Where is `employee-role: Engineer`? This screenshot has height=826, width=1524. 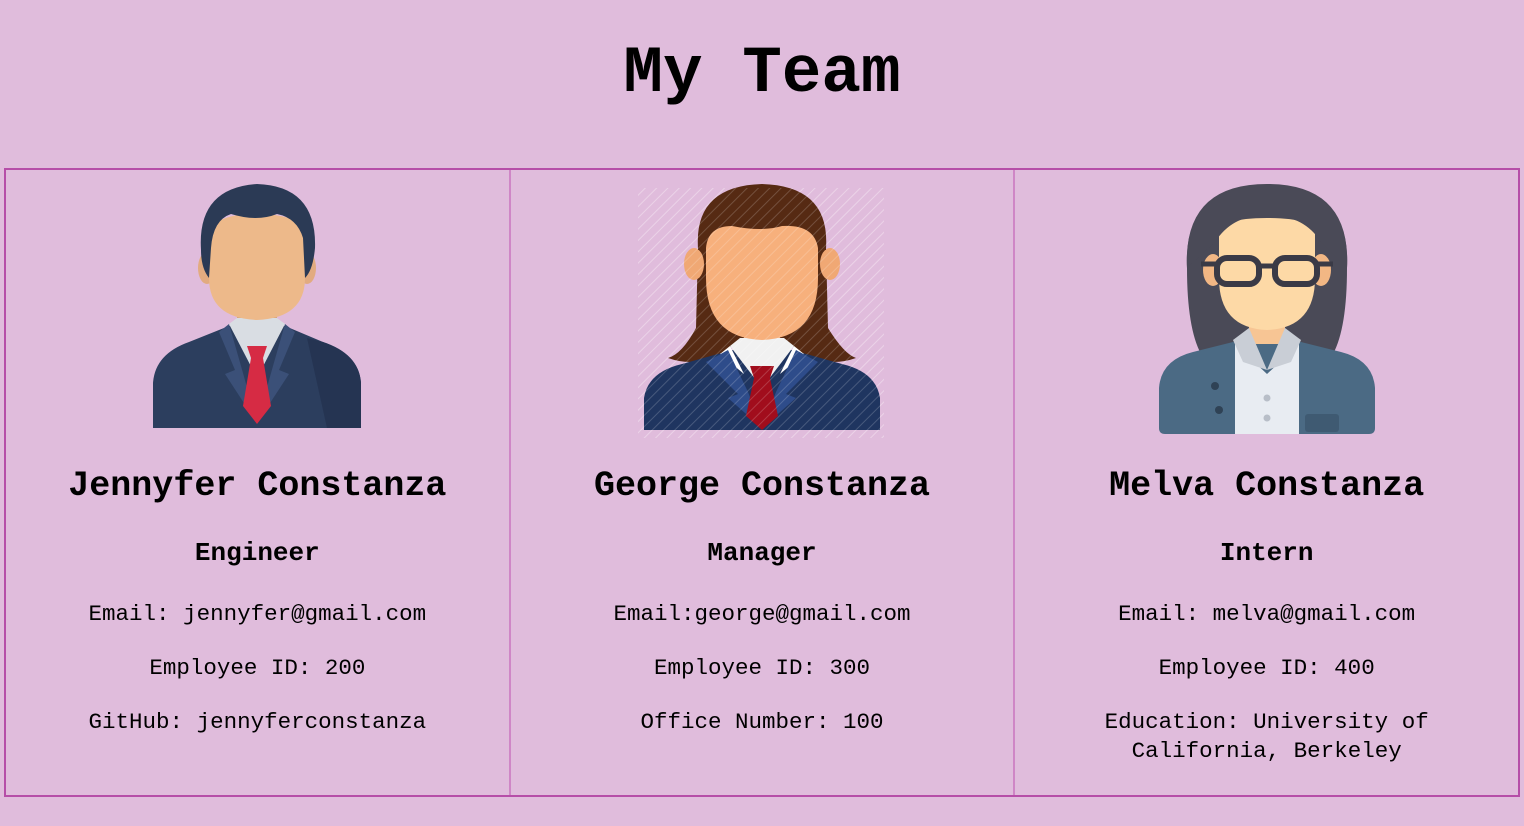 employee-role: Engineer is located at coordinates (257, 553).